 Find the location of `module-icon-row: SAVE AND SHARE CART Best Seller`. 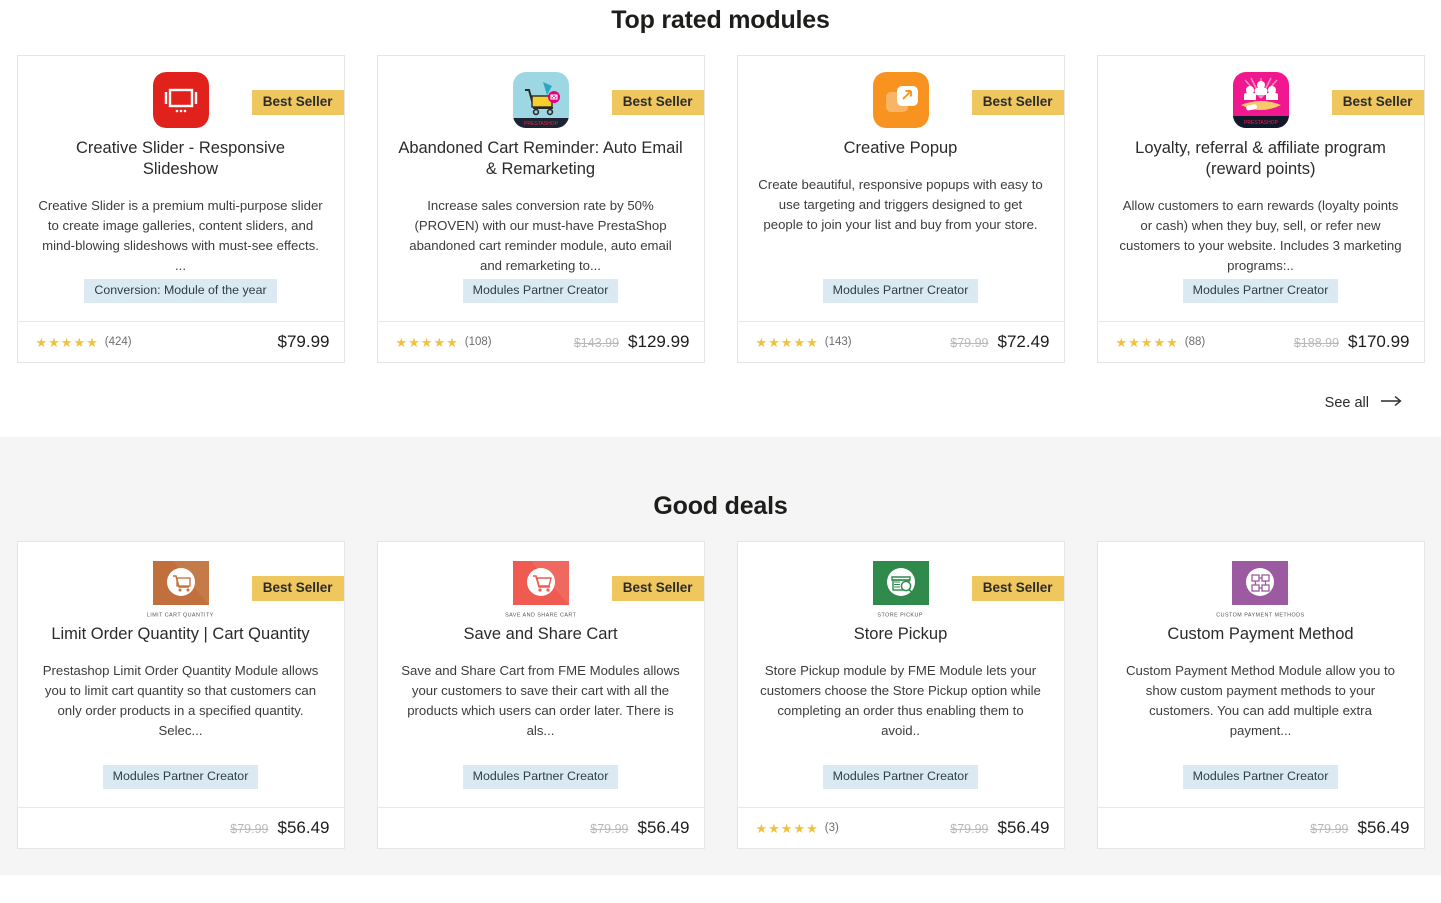

module-icon-row: SAVE AND SHARE CART Best Seller is located at coordinates (551, 586).